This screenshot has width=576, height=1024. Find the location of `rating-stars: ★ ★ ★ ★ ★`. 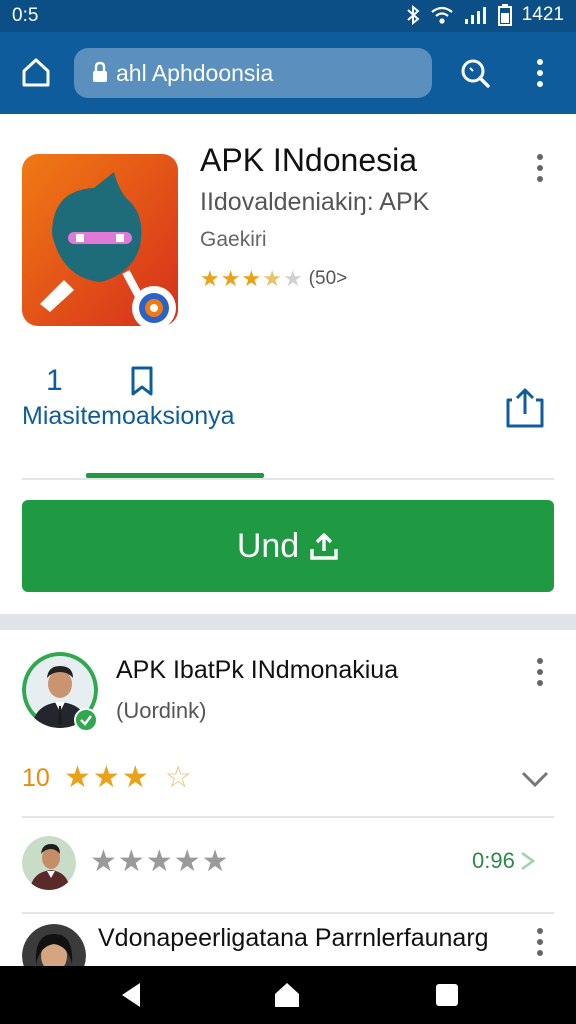

rating-stars: ★ ★ ★ ★ ★ is located at coordinates (251, 279).